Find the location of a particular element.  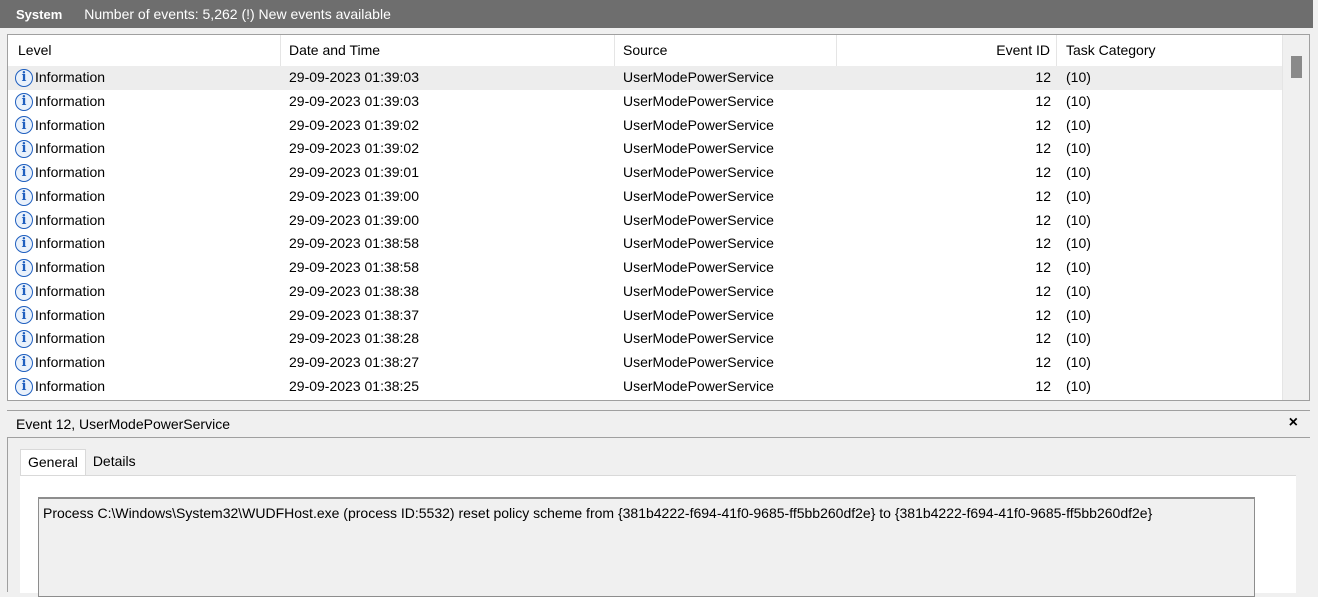

scrollbar-thumb is located at coordinates (1296, 67).